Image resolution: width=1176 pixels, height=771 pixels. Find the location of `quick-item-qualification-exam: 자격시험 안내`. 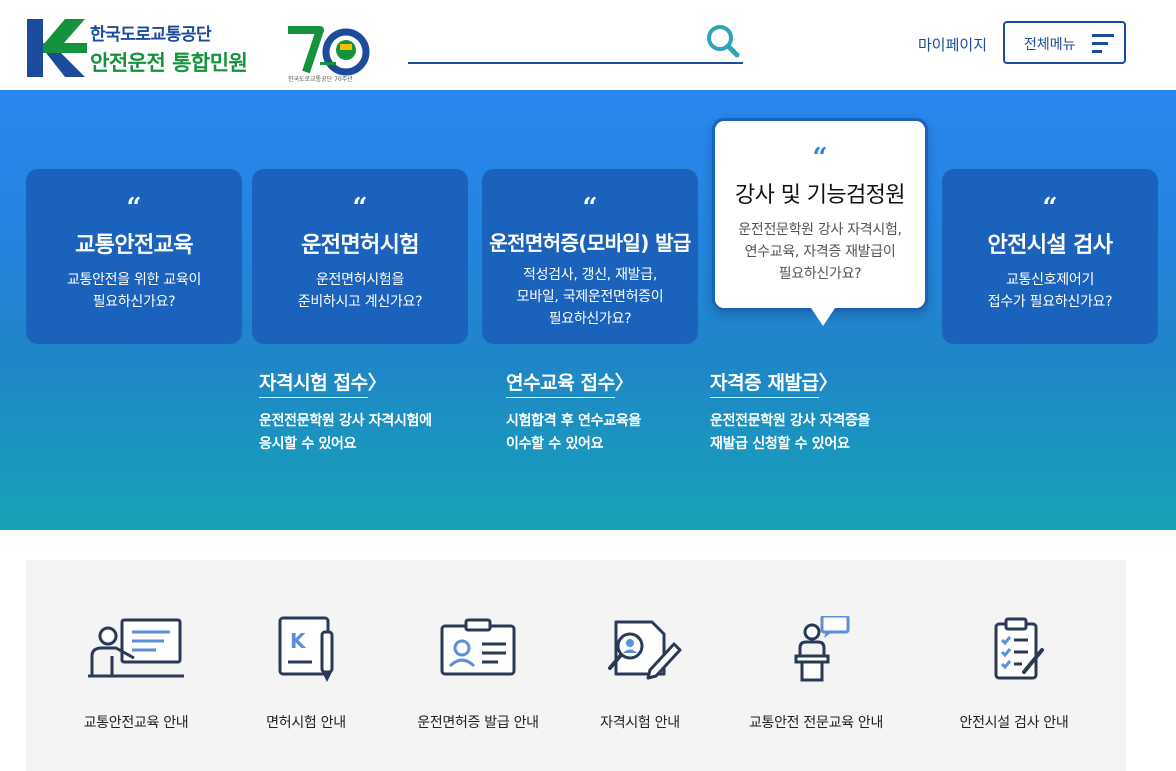

quick-item-qualification-exam: 자격시험 안내 is located at coordinates (640, 676).